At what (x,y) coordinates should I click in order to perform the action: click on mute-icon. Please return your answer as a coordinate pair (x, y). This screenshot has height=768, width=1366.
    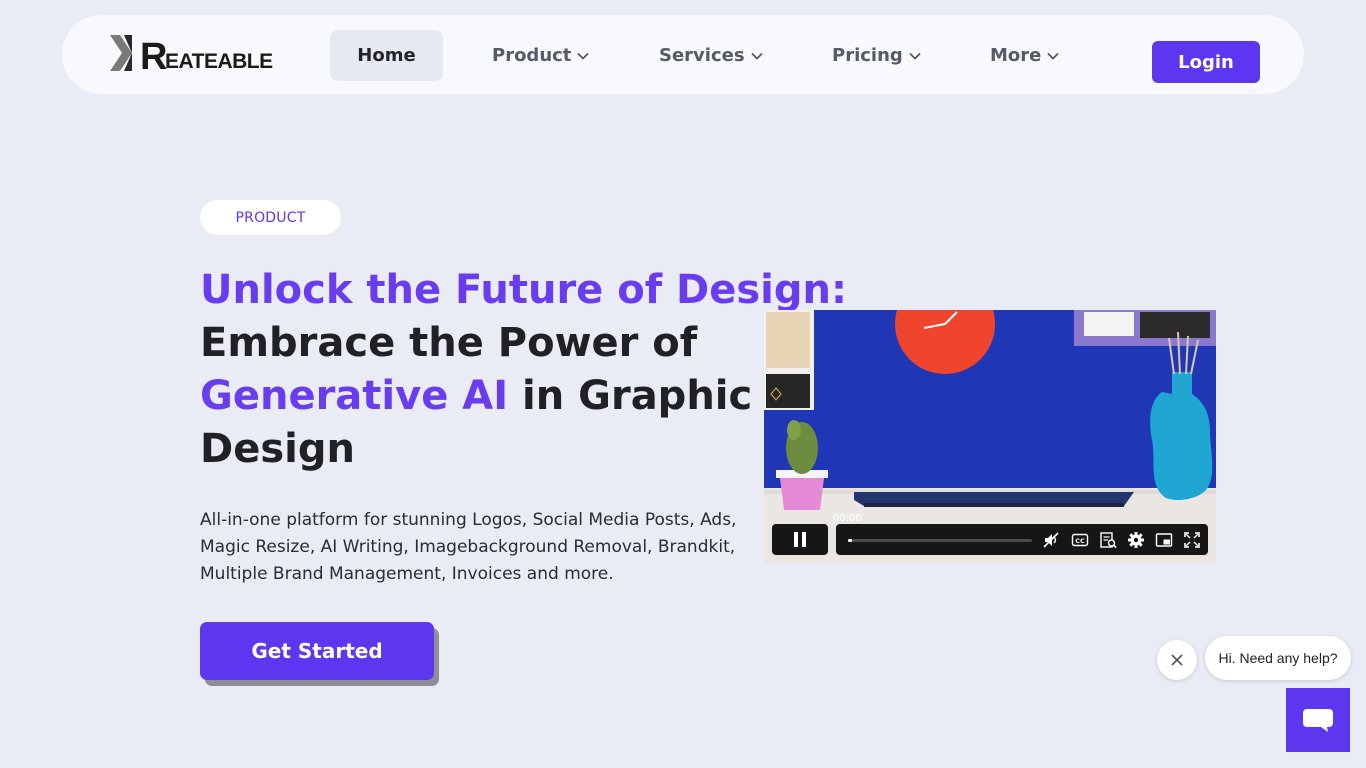
    Looking at the image, I should click on (1051, 540).